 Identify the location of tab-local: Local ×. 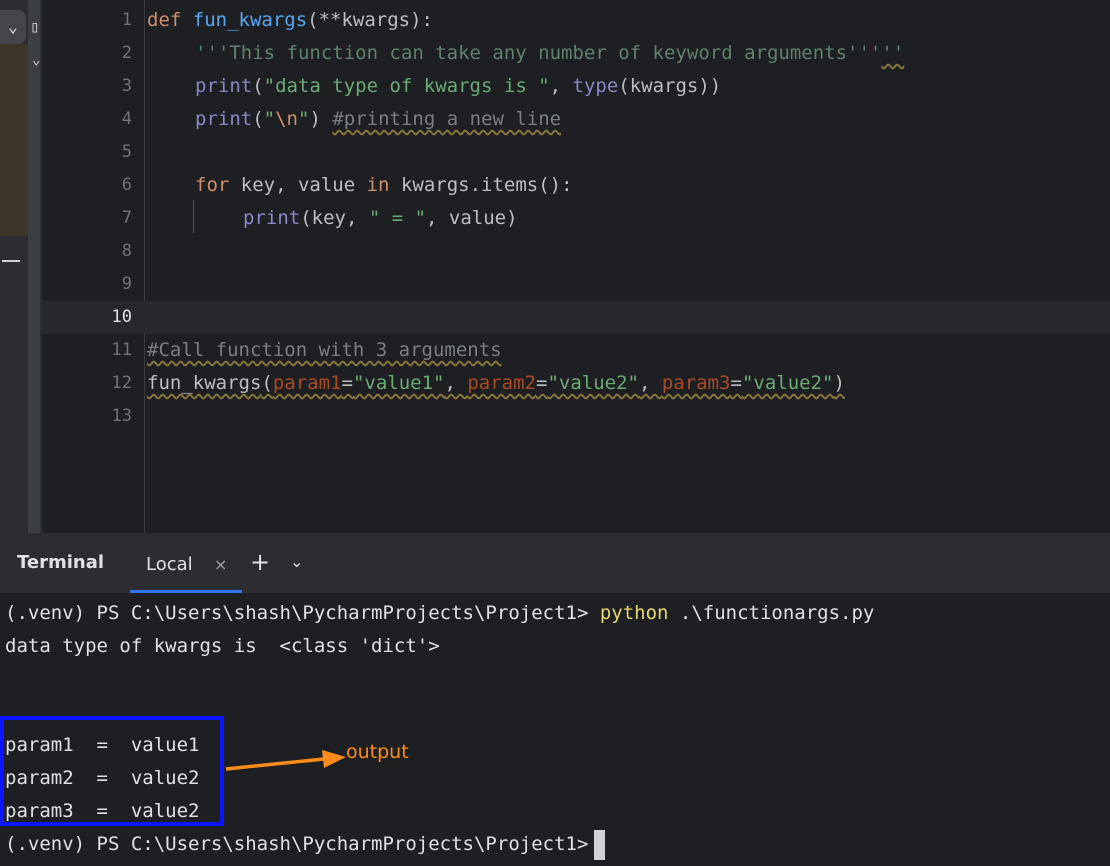
(186, 566).